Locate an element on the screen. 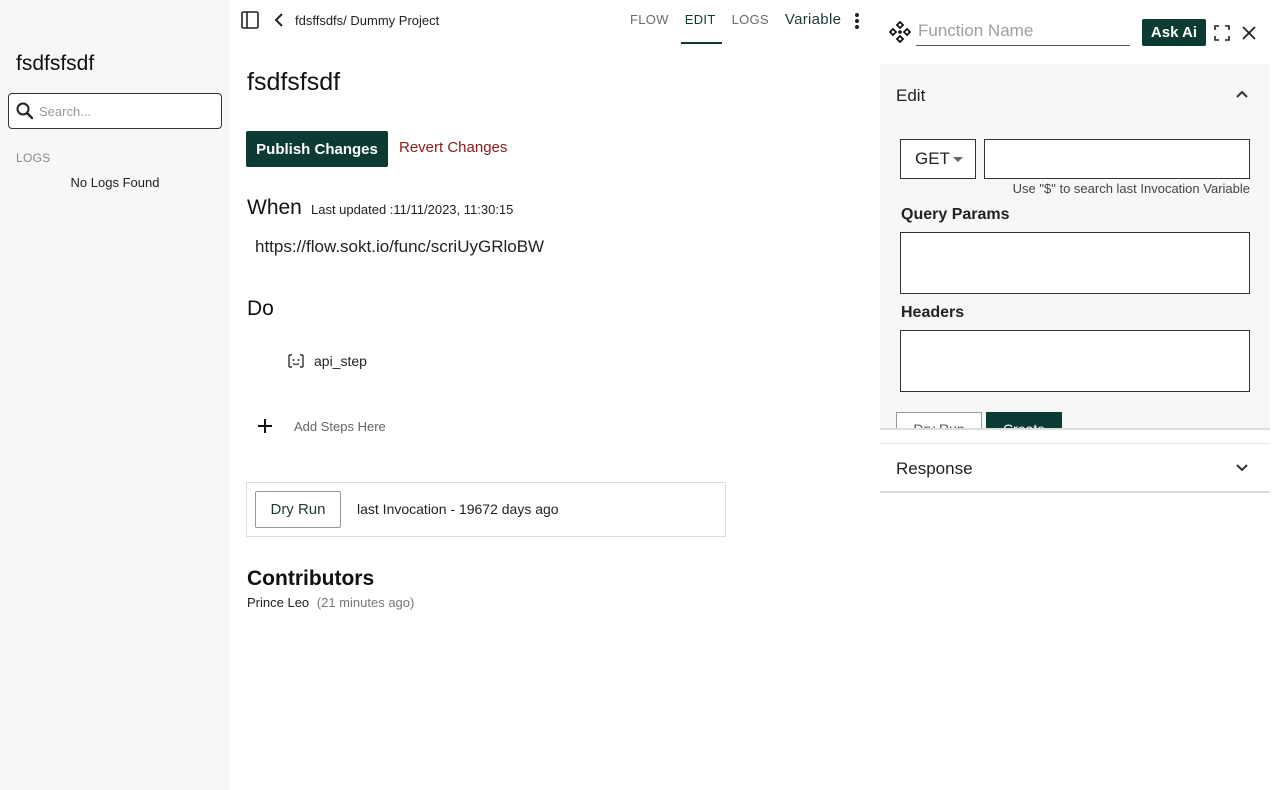 This screenshot has width=1280, height=790. headers-editor is located at coordinates (1075, 361).